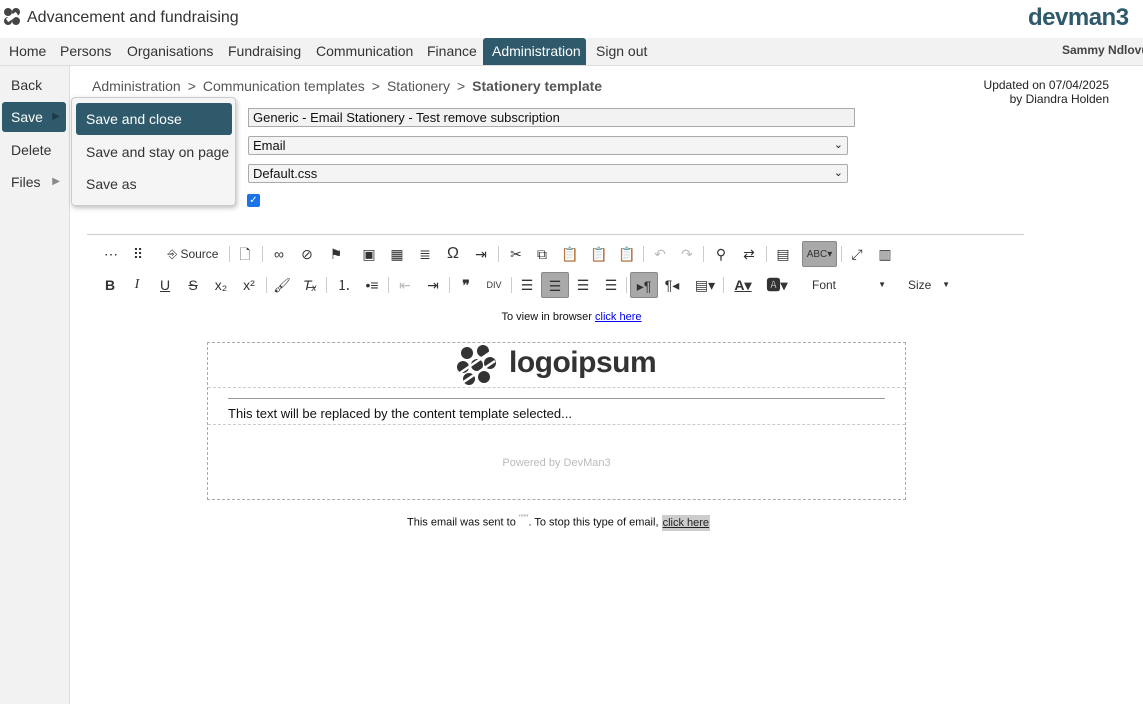 This screenshot has height=704, width=1143. Describe the element at coordinates (282, 285) in the screenshot. I see `copy-format-icon: 🖌` at that location.